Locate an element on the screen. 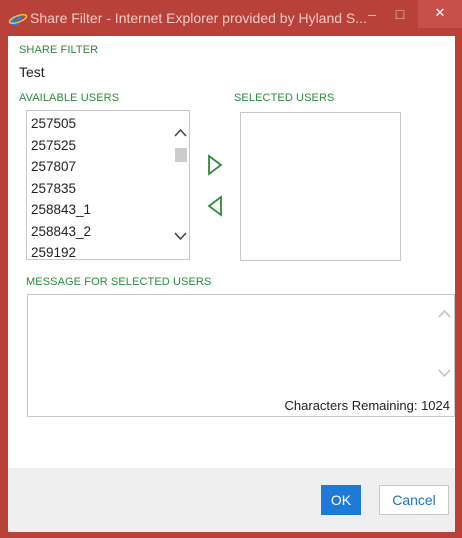 The image size is (462, 538). available-user-item: 259192 is located at coordinates (100, 250).